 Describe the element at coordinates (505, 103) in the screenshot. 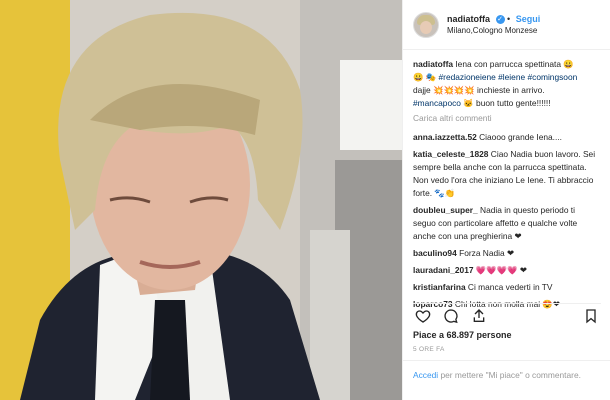

I see `caption-text-4: 🐱 buon tutto gente!!!!!!` at that location.